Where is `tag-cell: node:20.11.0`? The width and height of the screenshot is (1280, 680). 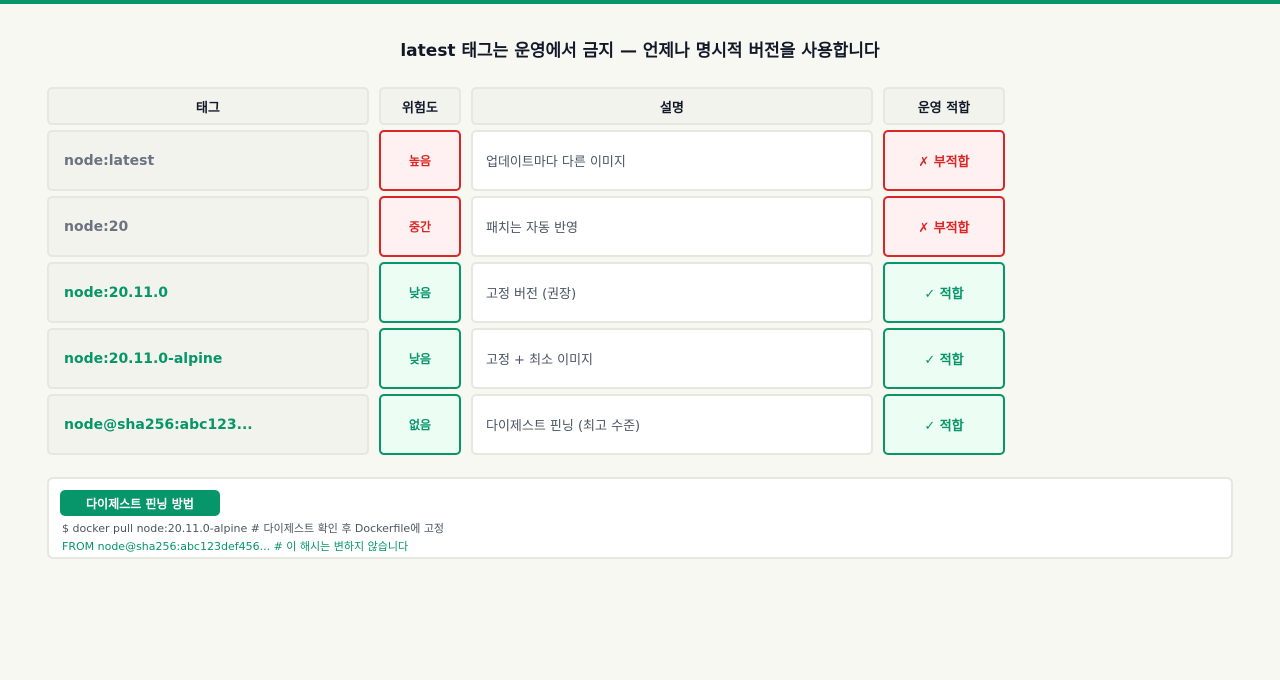
tag-cell: node:20.11.0 is located at coordinates (208, 292).